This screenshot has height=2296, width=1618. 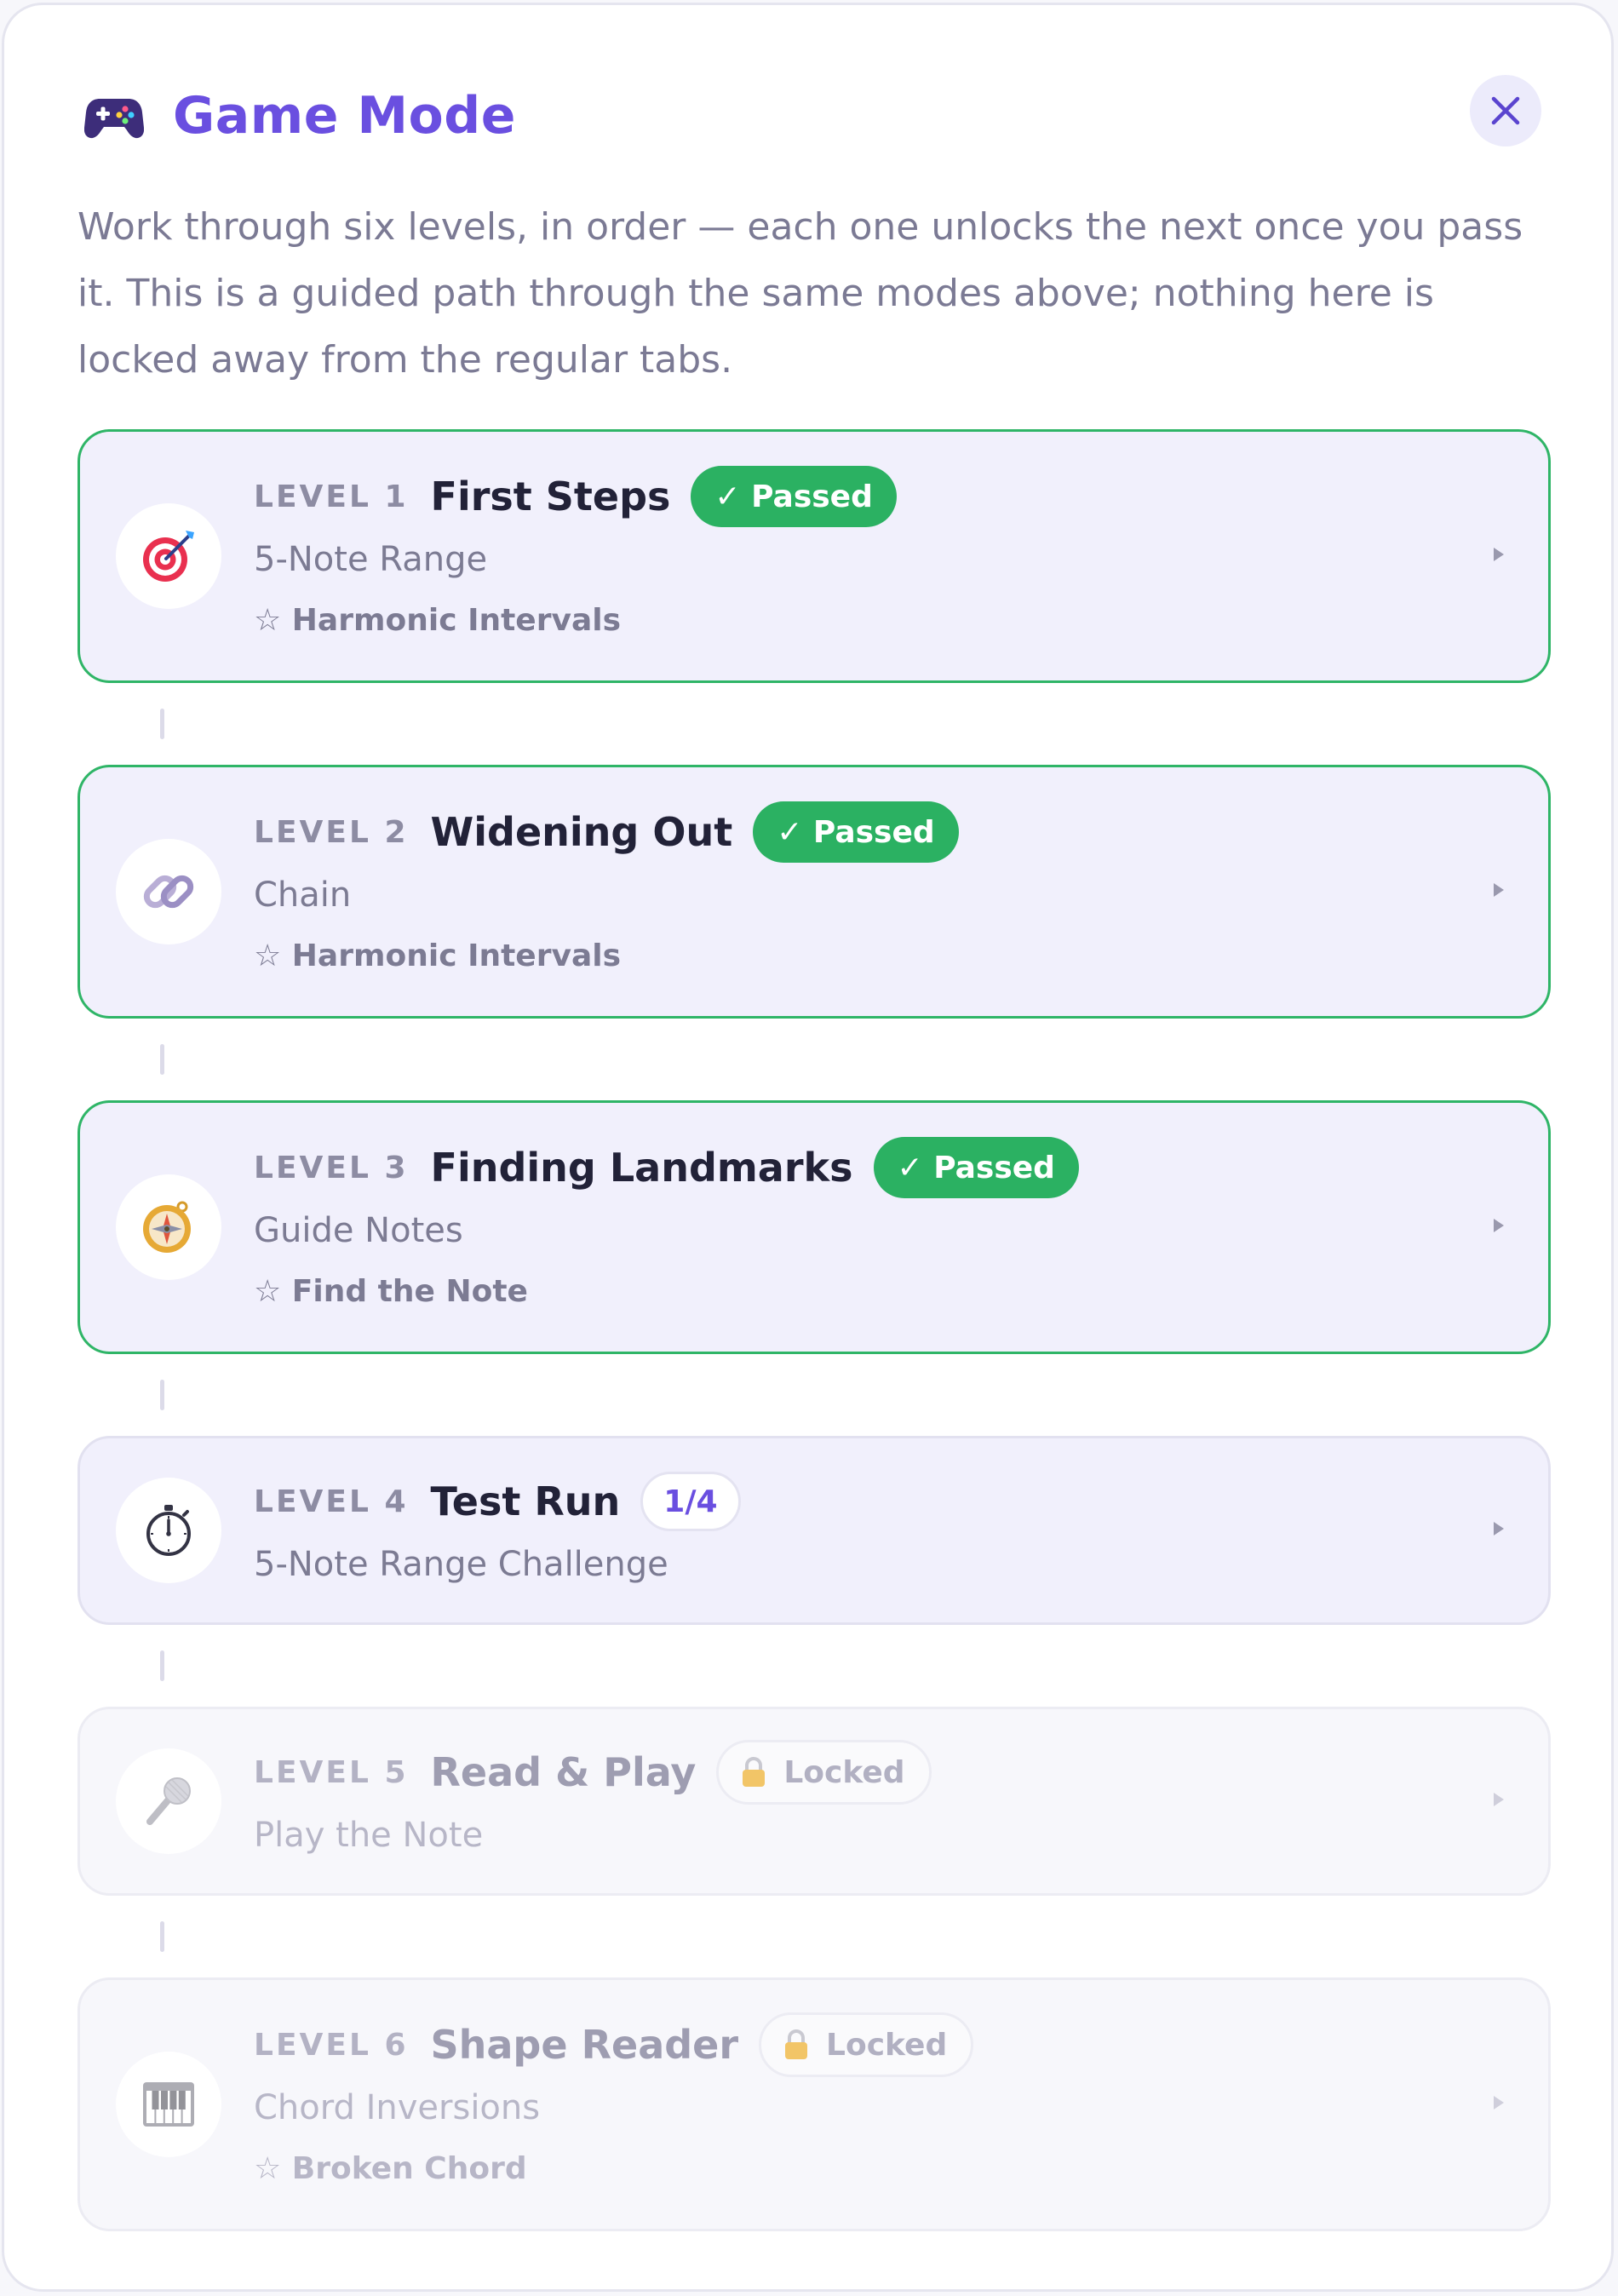 What do you see at coordinates (369, 1835) in the screenshot?
I see `level-subtitle: Play the Note` at bounding box center [369, 1835].